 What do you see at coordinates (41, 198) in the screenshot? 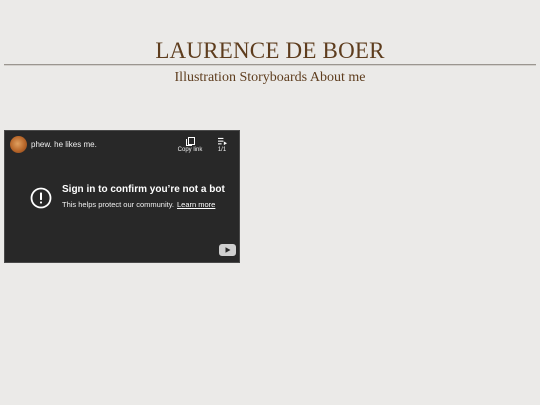
I see `exclamation-circle-icon` at bounding box center [41, 198].